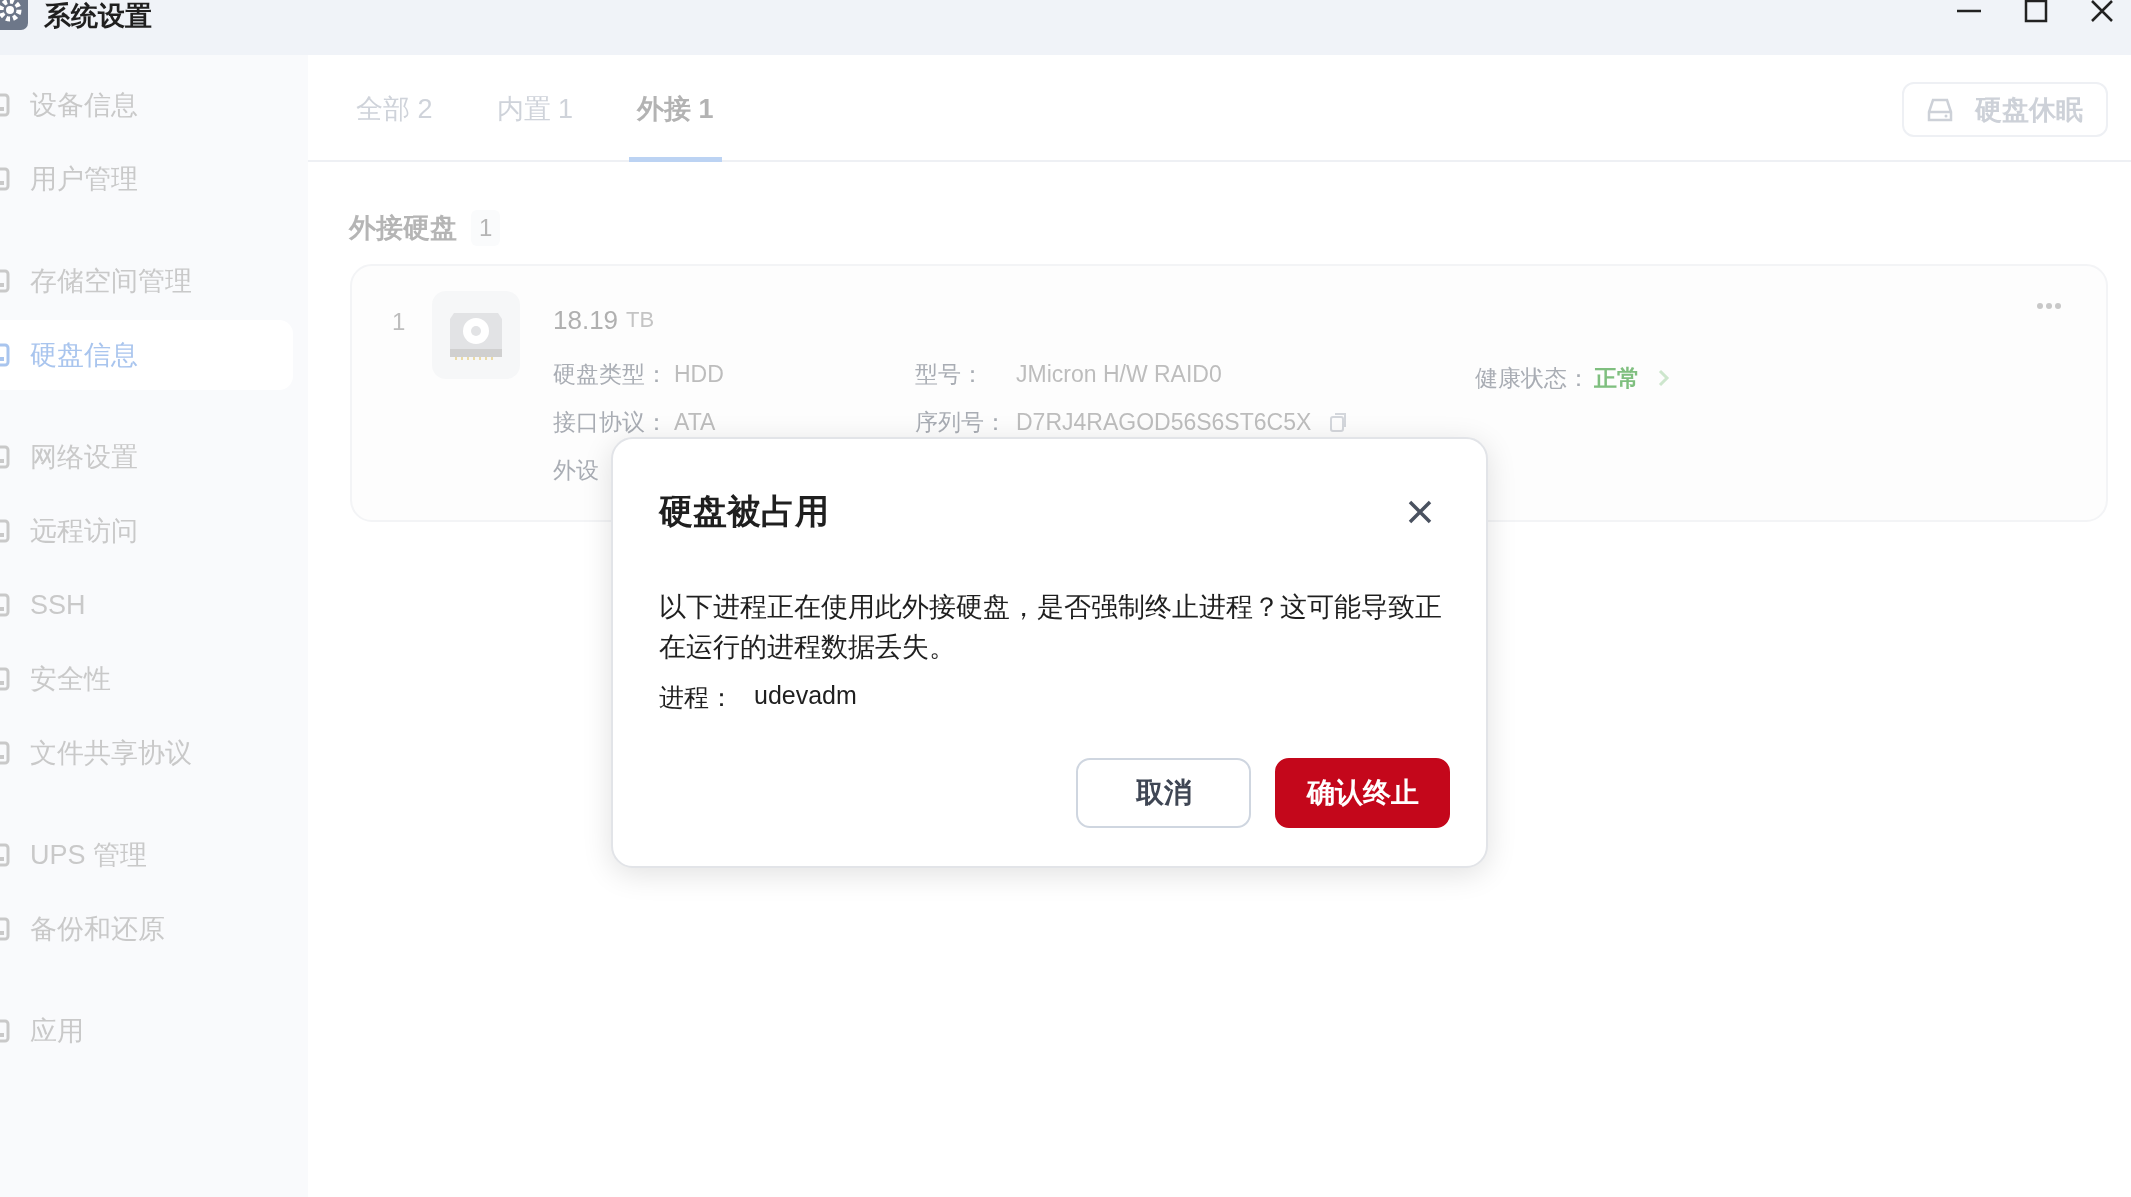  What do you see at coordinates (805, 696) in the screenshot?
I see `process-name: udevadm` at bounding box center [805, 696].